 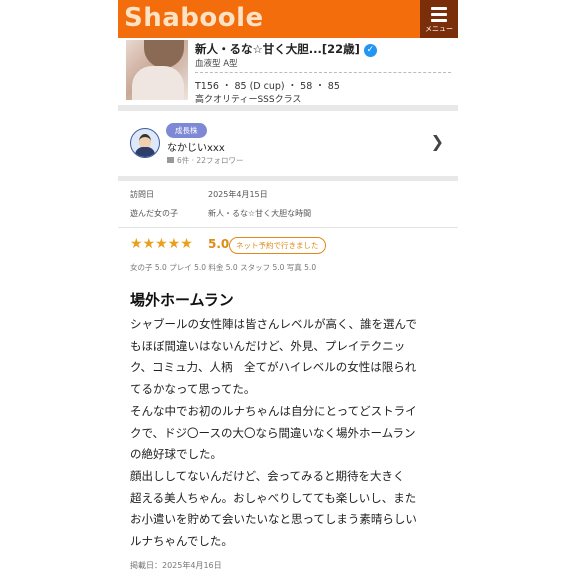 What do you see at coordinates (273, 432) in the screenshot?
I see `review-line: クで、ドジ〇ースの大〇なら間違いなく場外ホームラン` at bounding box center [273, 432].